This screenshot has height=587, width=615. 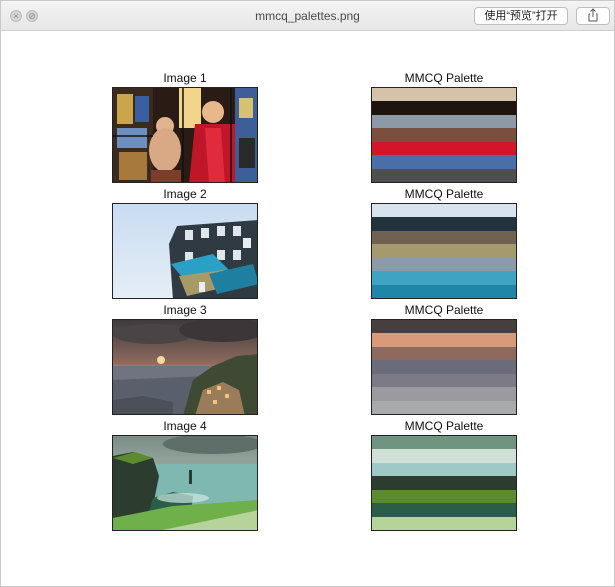 I want to click on image-title: Image 1, so click(x=185, y=78).